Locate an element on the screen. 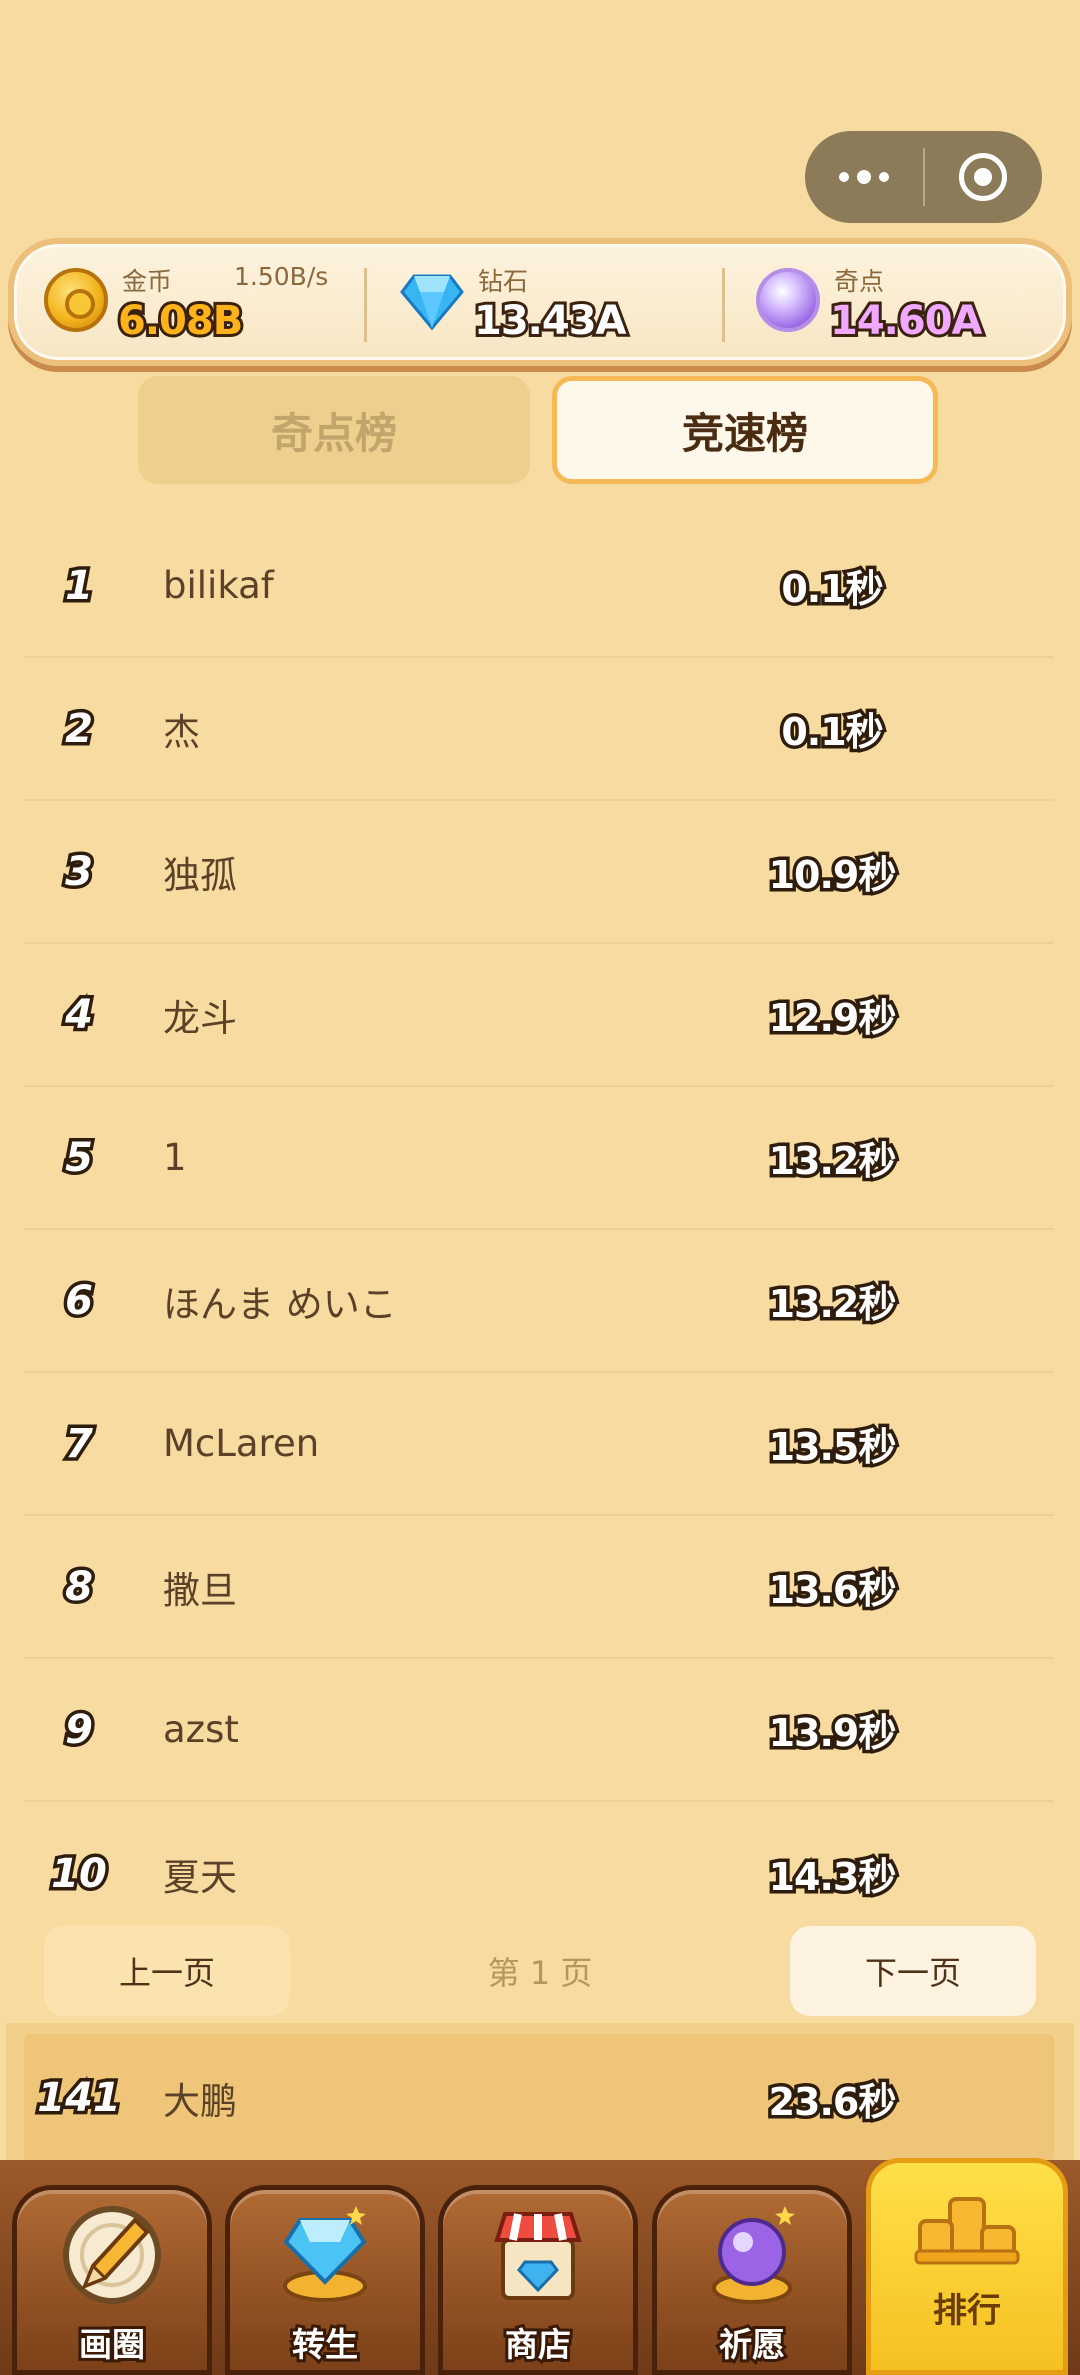  ranking-row: 6 ほんま めいこ 13.2秒 is located at coordinates (539, 1301).